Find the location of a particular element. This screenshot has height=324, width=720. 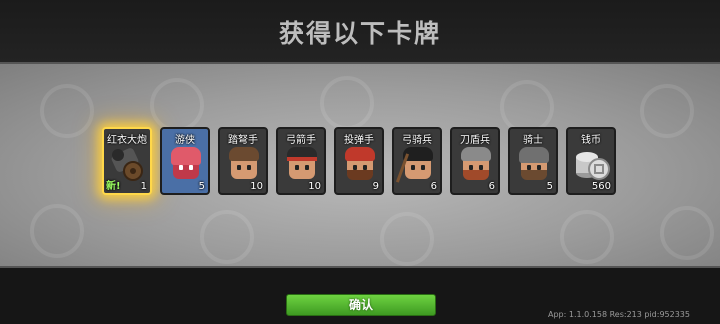

new-badge: 新! is located at coordinates (113, 186).